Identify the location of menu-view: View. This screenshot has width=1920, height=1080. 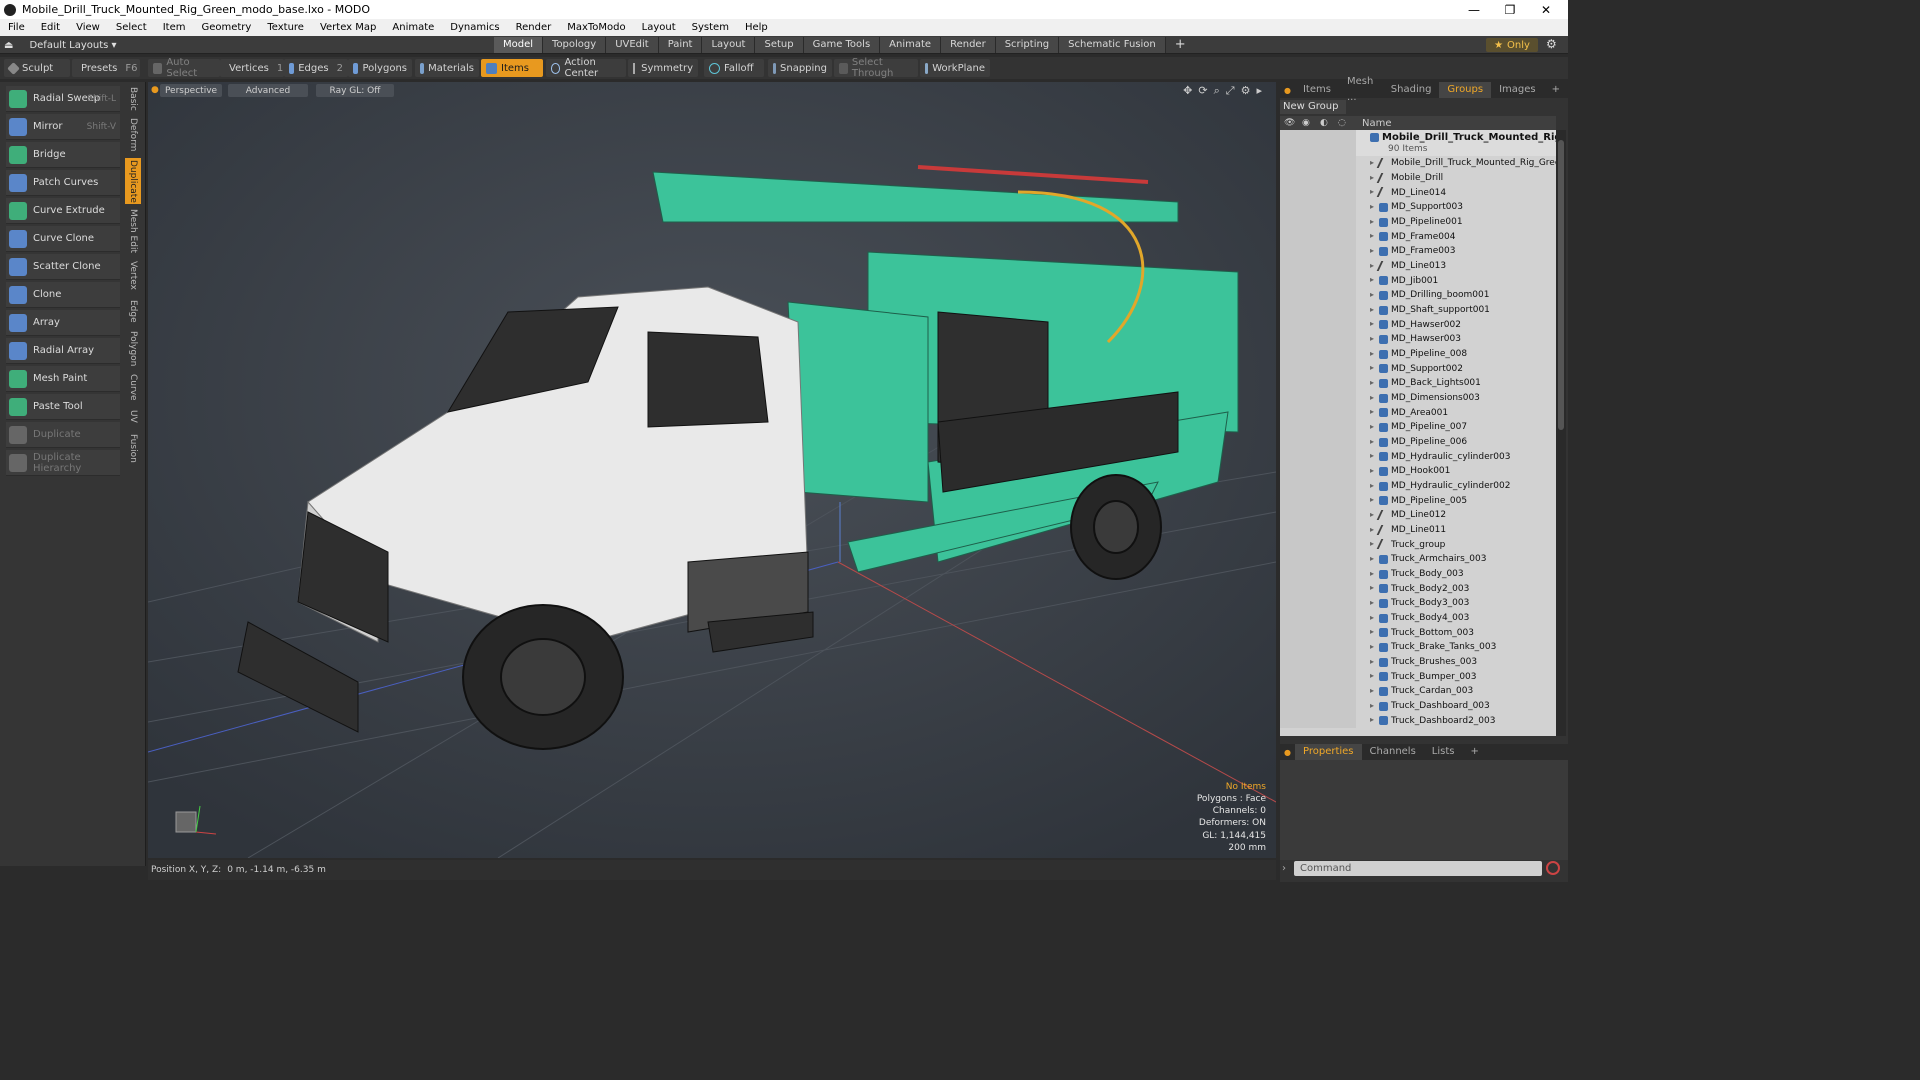
(88, 27).